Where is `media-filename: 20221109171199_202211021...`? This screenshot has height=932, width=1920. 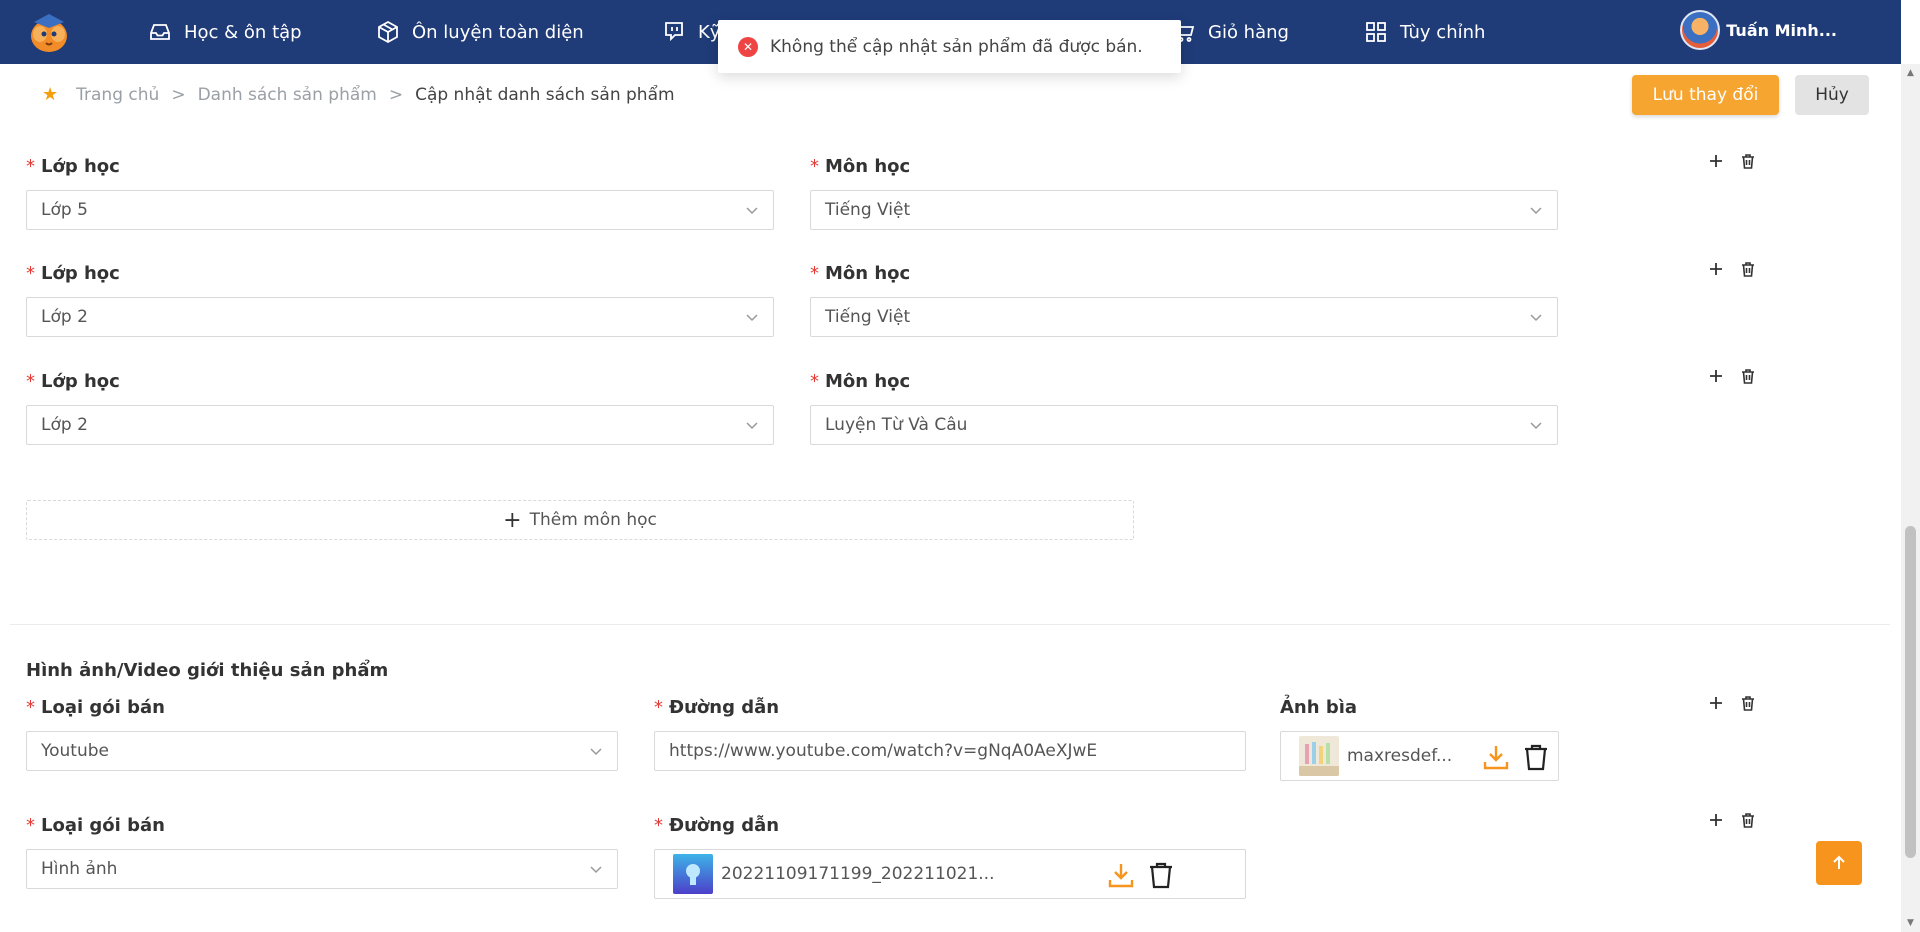 media-filename: 20221109171199_202211021... is located at coordinates (858, 874).